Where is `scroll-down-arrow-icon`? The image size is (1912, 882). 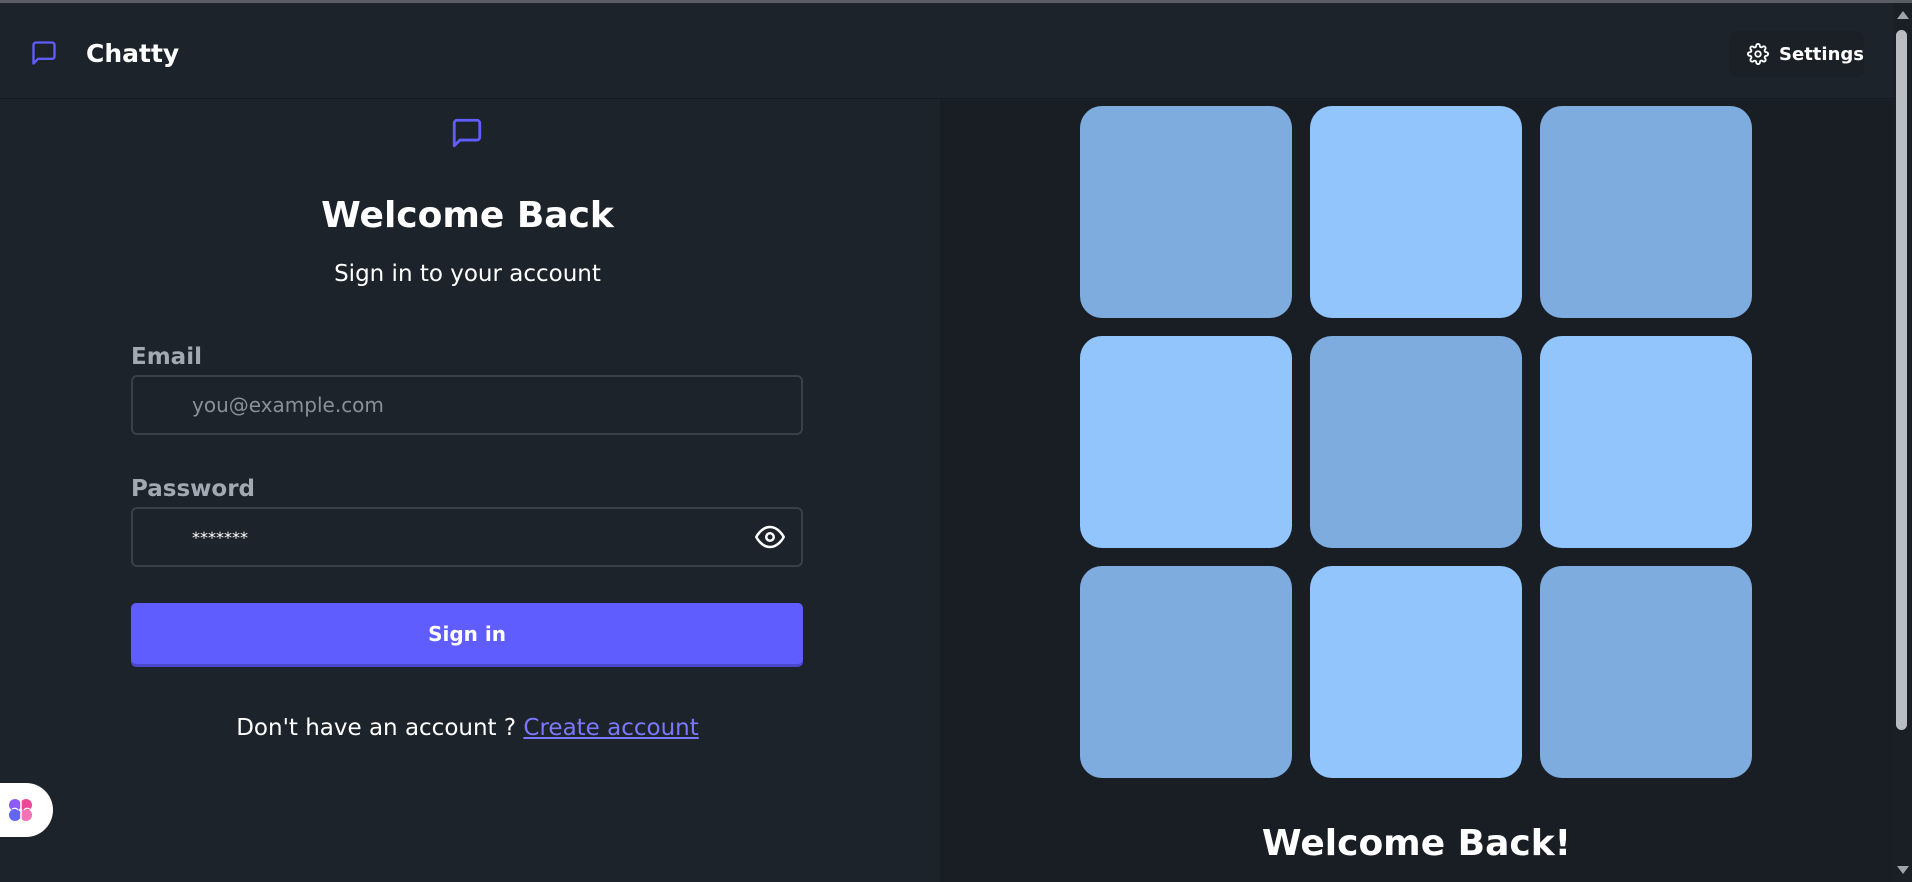 scroll-down-arrow-icon is located at coordinates (1903, 870).